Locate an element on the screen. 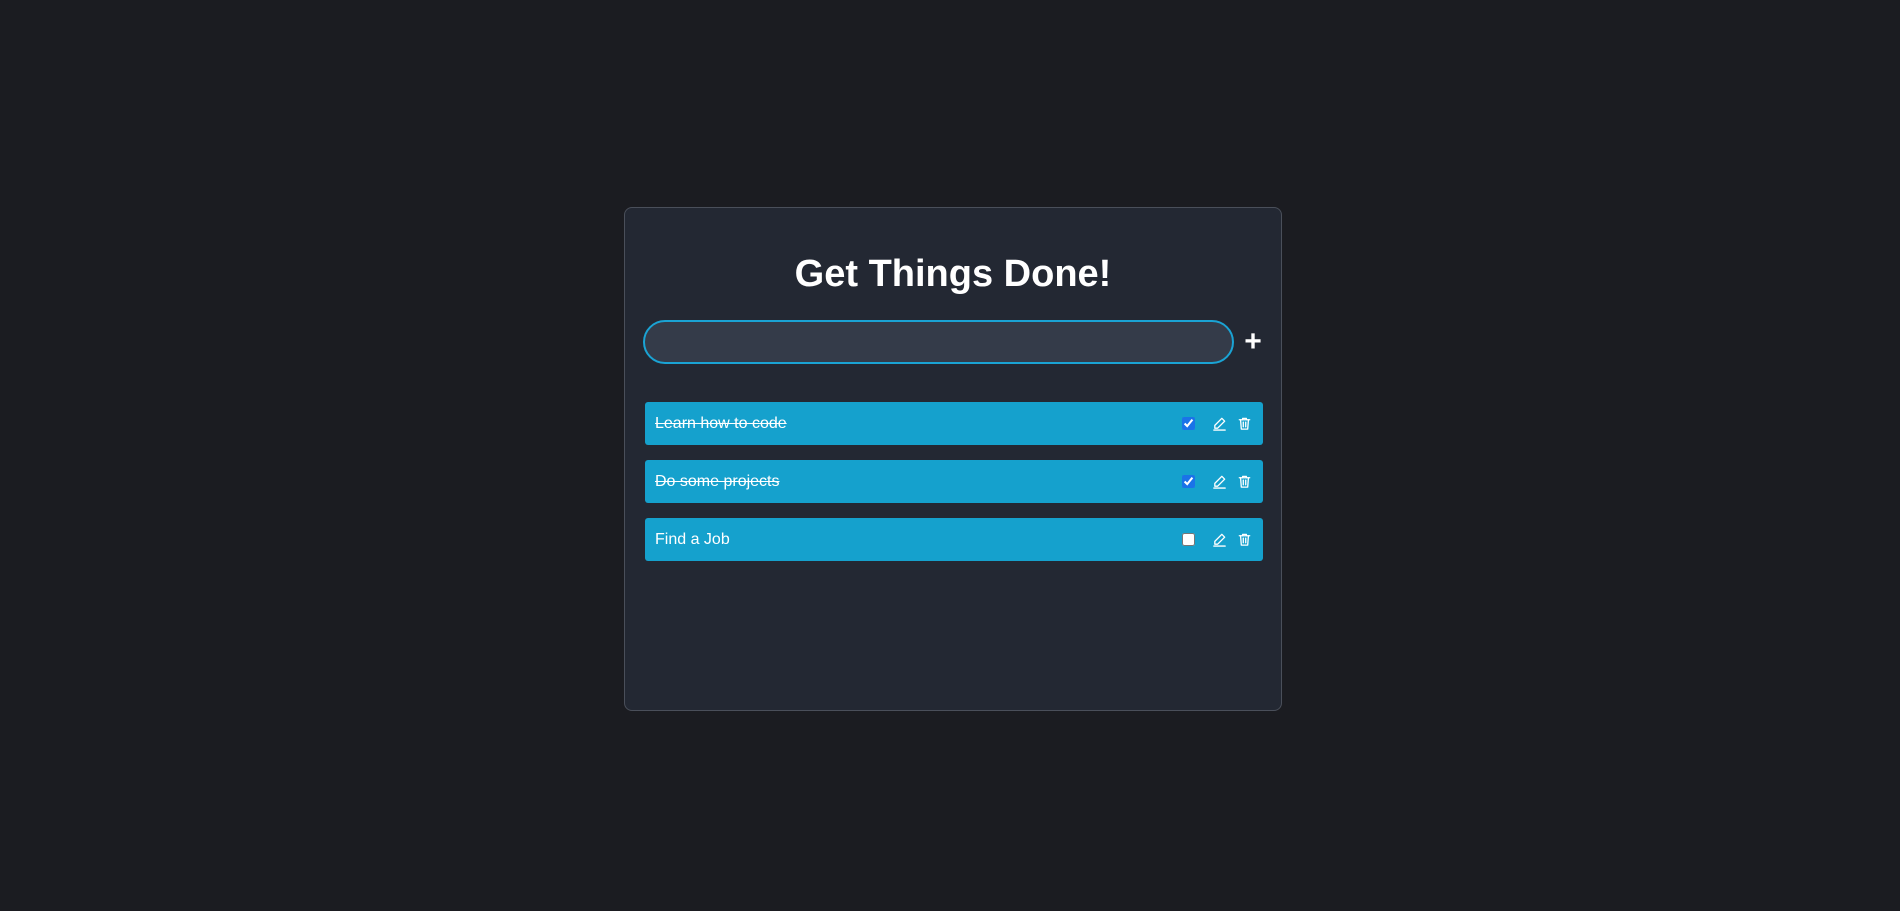  todo-item: Learn how to code is located at coordinates (954, 423).